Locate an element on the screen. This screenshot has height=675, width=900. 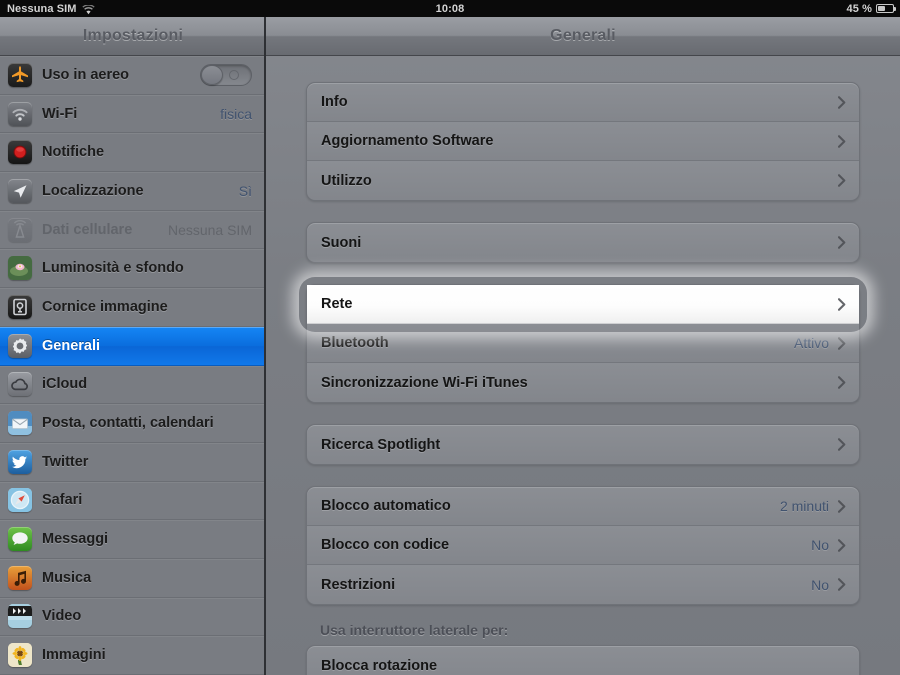
sidebar-item-wi-fi: Wi-Fi fisica is located at coordinates (132, 114).